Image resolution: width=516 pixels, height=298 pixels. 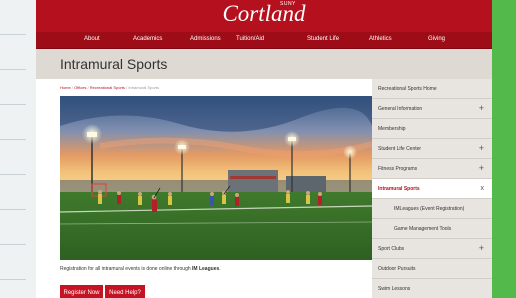 What do you see at coordinates (432, 149) in the screenshot?
I see `sidebar-item-student-life-center: Student Life Center +` at bounding box center [432, 149].